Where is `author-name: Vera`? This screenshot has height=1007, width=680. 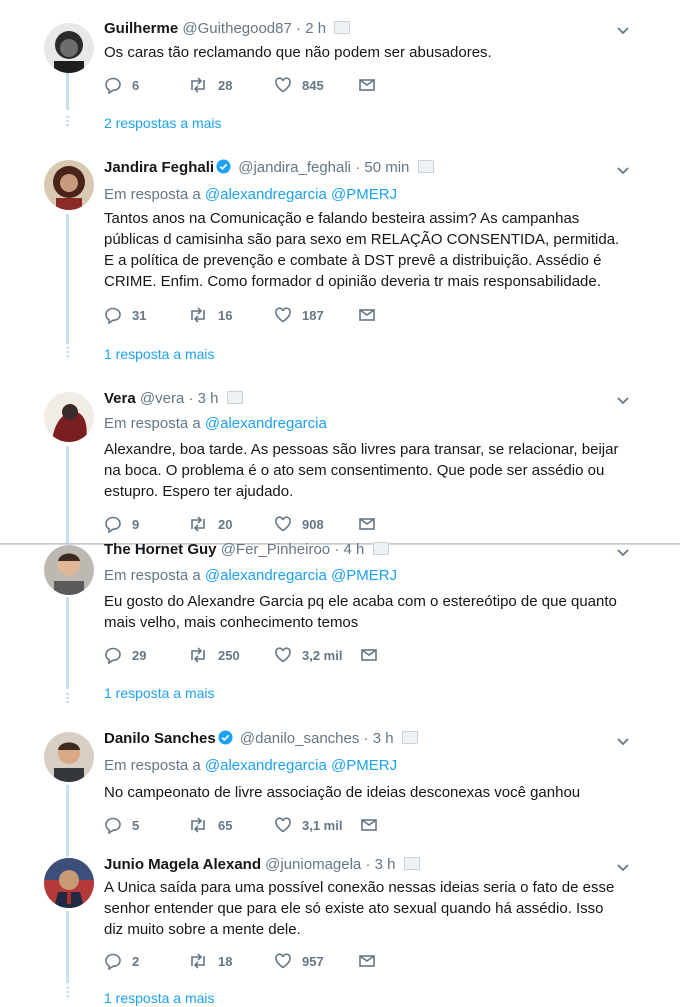
author-name: Vera is located at coordinates (120, 398).